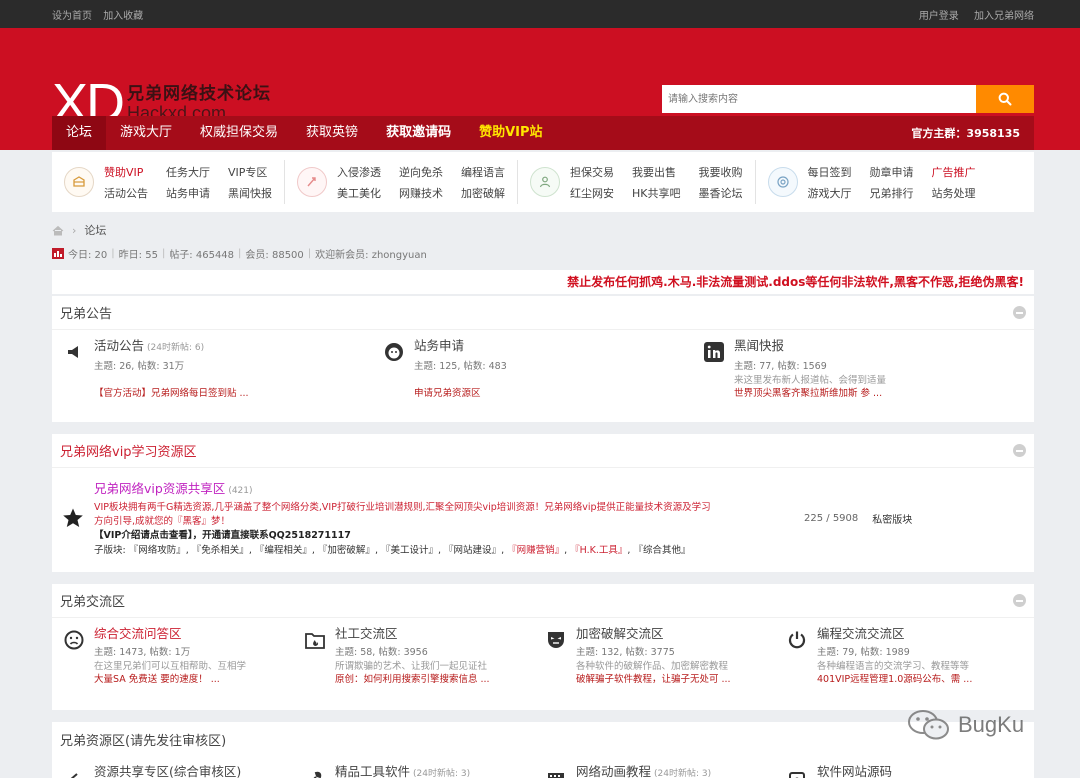 Image resolution: width=1080 pixels, height=778 pixels. What do you see at coordinates (592, 172) in the screenshot?
I see `quick-link: 担保交易` at bounding box center [592, 172].